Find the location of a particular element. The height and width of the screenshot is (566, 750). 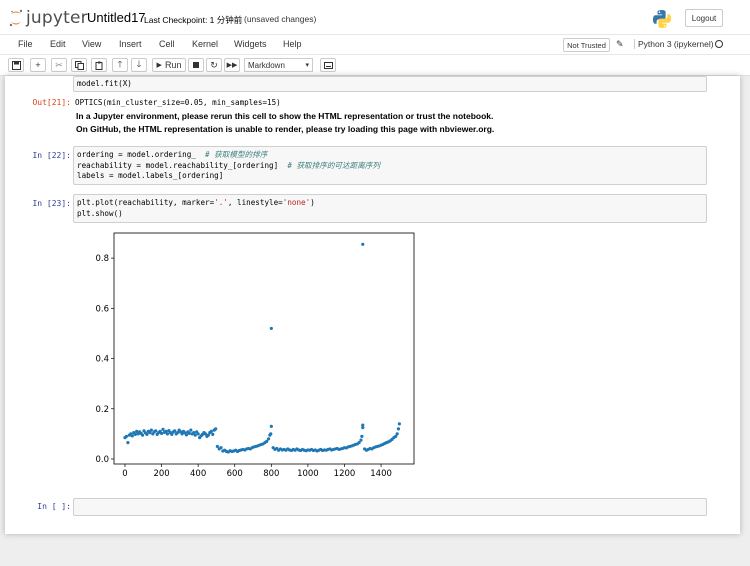

x-tick-label: 1200 is located at coordinates (345, 474).